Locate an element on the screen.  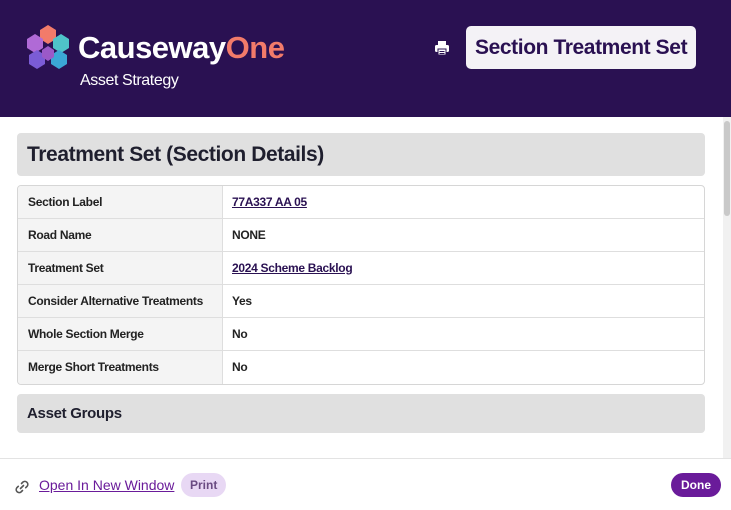
open-in-new-window-link: Open In New Window is located at coordinates (106, 485).